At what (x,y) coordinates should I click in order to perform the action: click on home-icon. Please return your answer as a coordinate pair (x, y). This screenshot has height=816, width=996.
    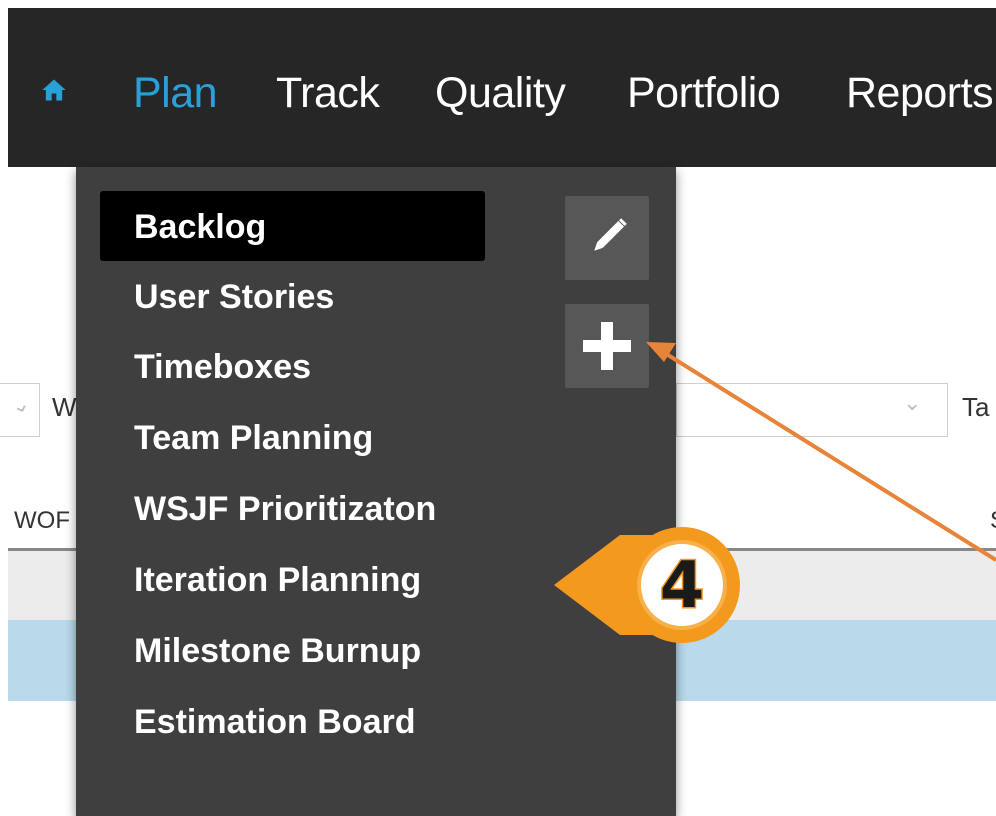
    Looking at the image, I should click on (54, 90).